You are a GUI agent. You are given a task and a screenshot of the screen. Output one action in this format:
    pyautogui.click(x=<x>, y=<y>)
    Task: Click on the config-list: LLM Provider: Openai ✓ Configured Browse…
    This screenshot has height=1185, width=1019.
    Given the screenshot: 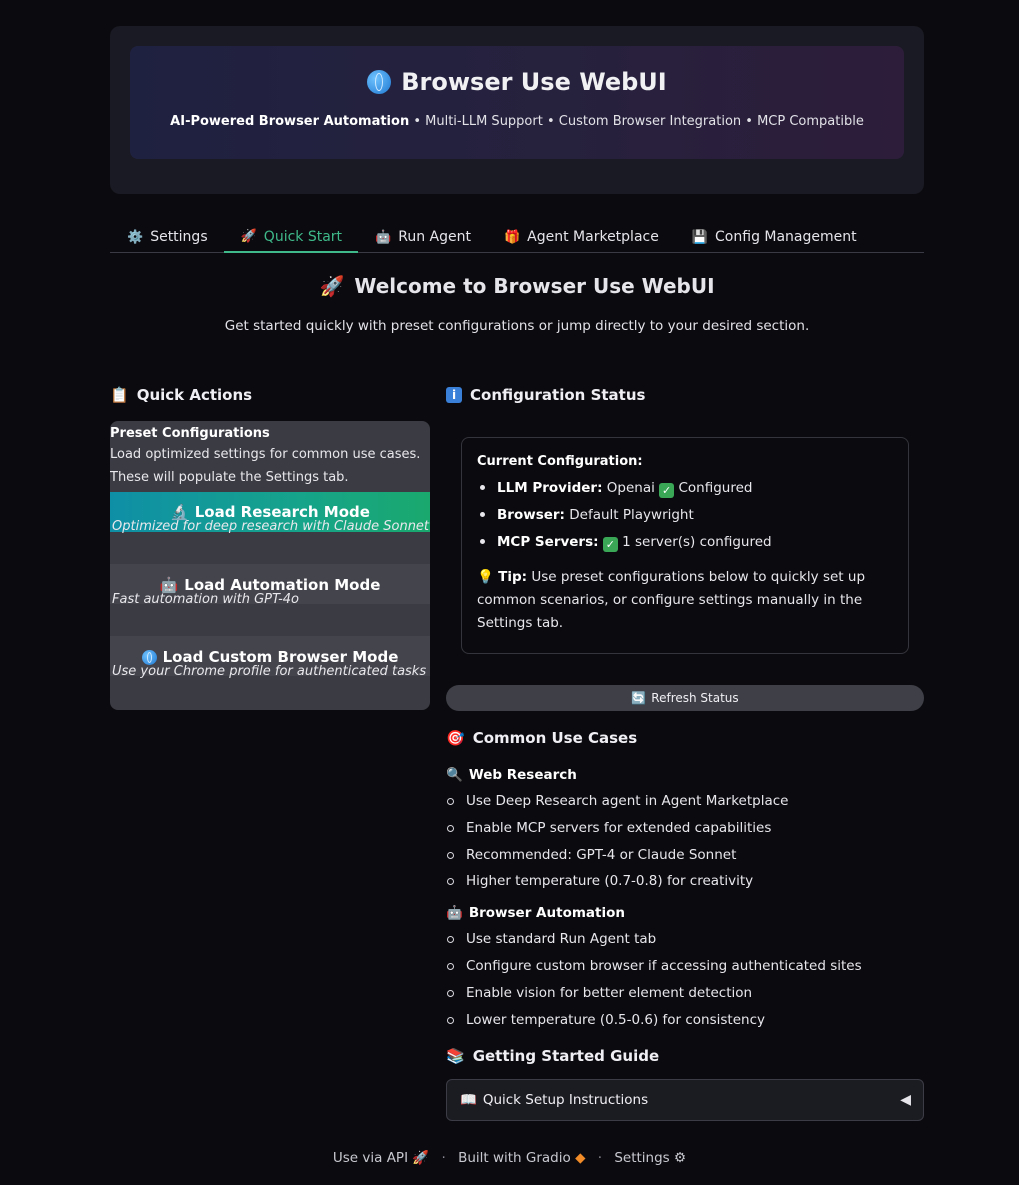 What is the action you would take?
    pyautogui.click(x=685, y=515)
    